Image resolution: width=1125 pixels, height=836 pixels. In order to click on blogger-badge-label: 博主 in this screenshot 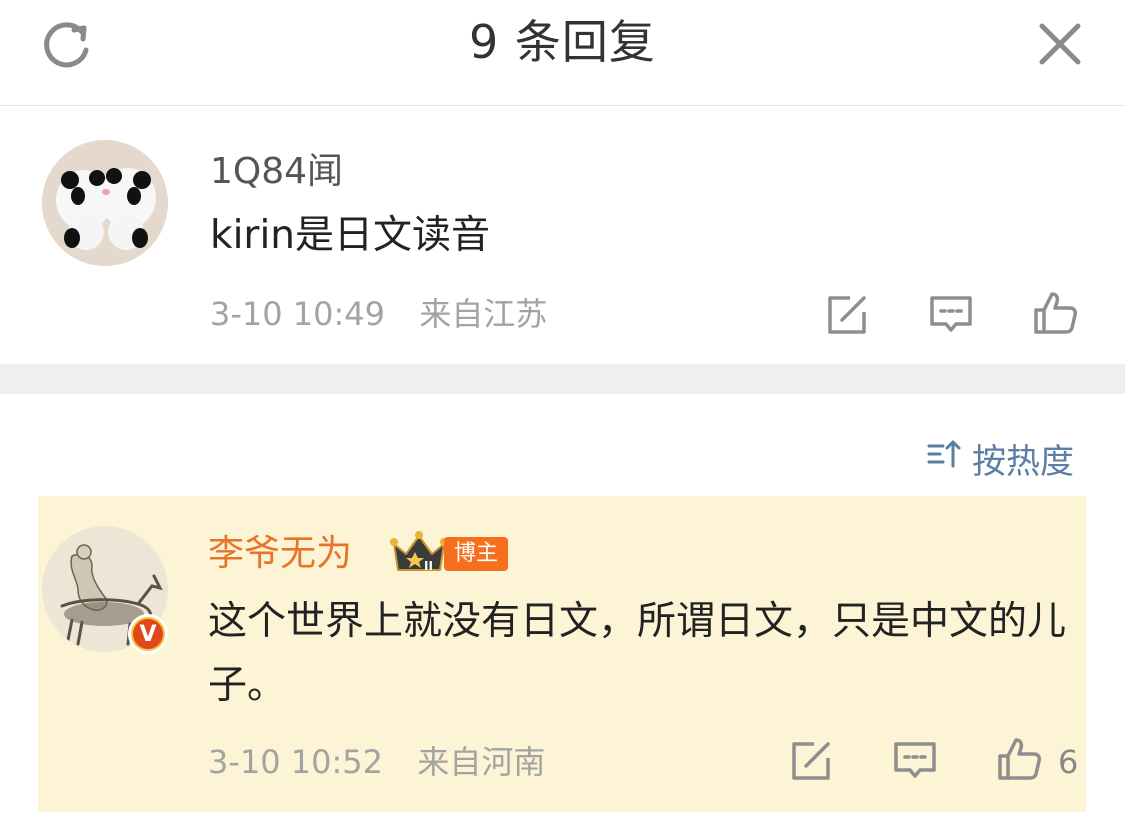, I will do `click(476, 554)`.